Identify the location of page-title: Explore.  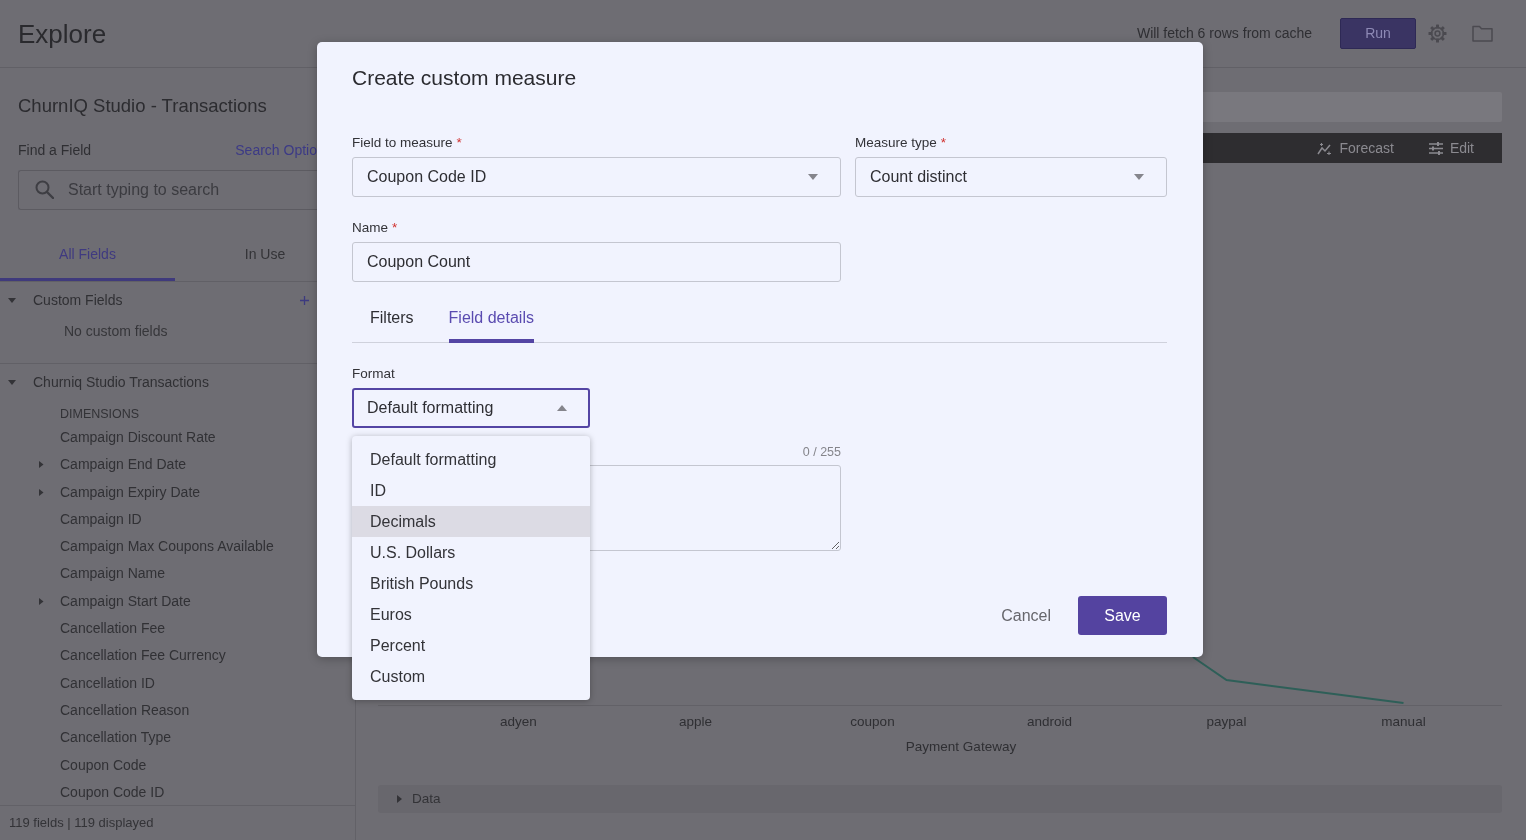
(62, 33).